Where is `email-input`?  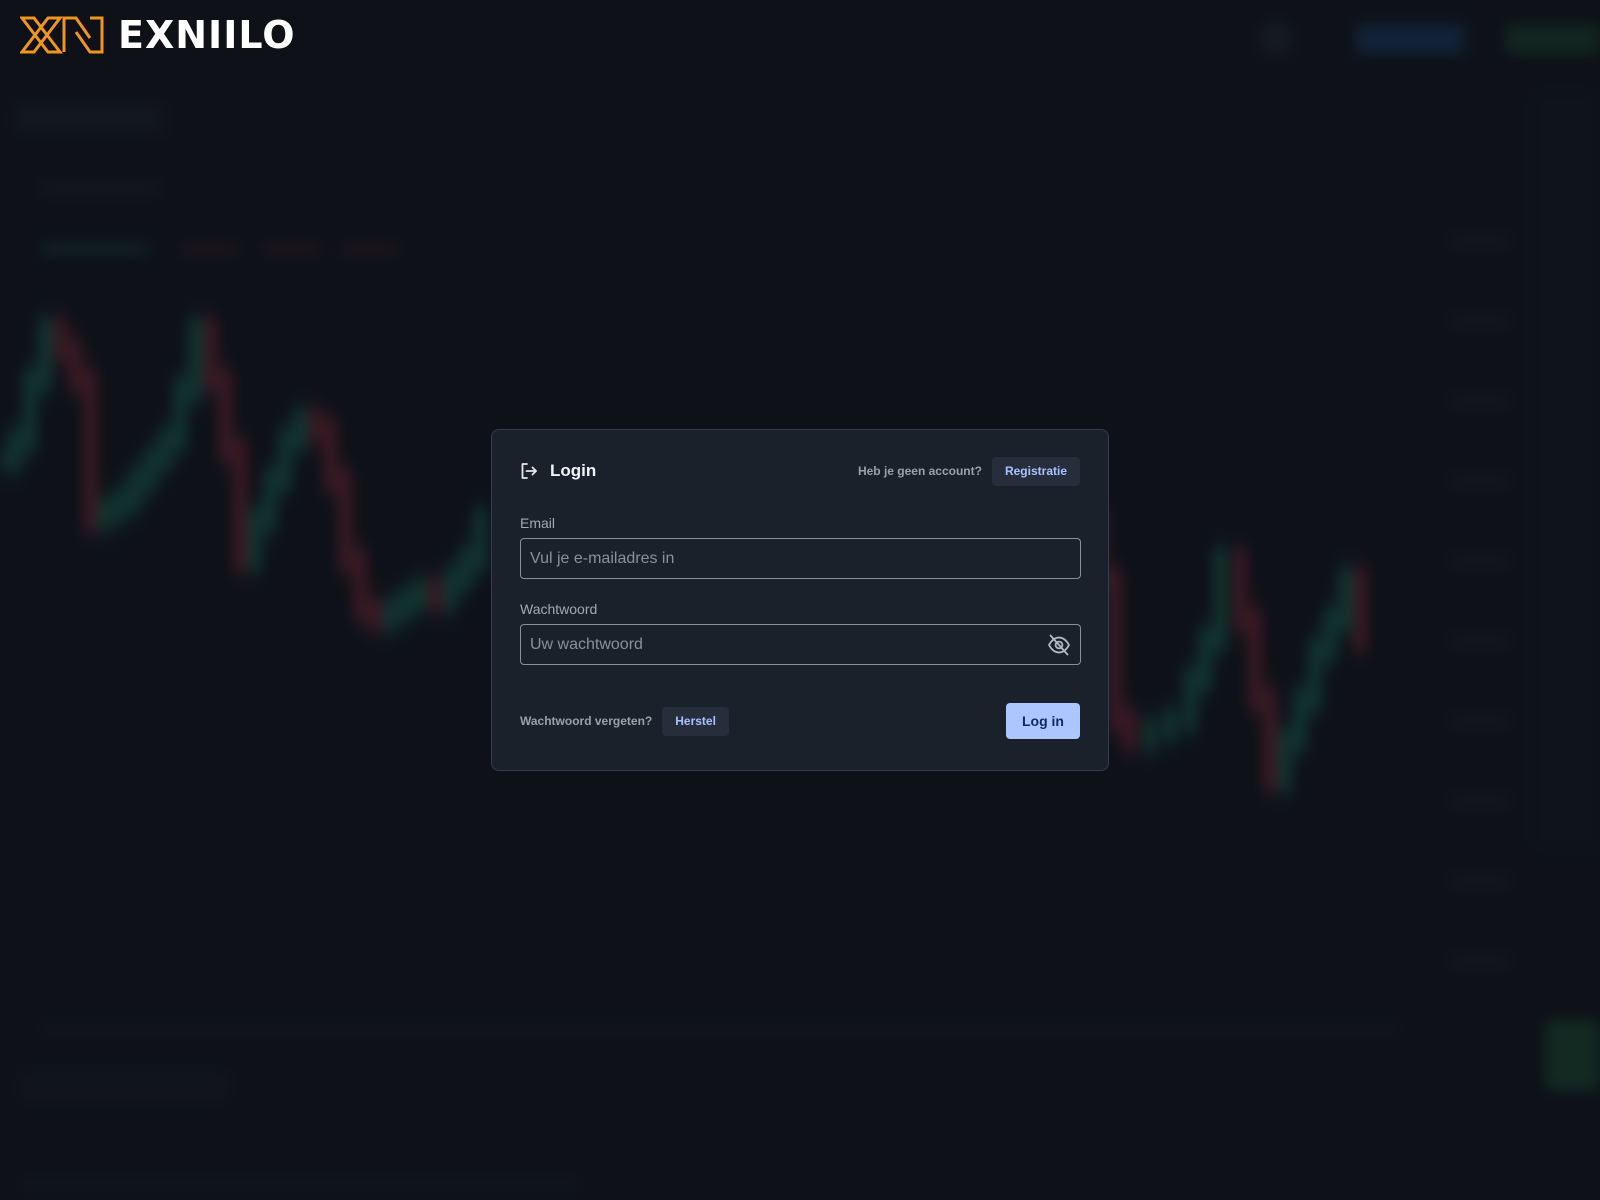 email-input is located at coordinates (800, 558).